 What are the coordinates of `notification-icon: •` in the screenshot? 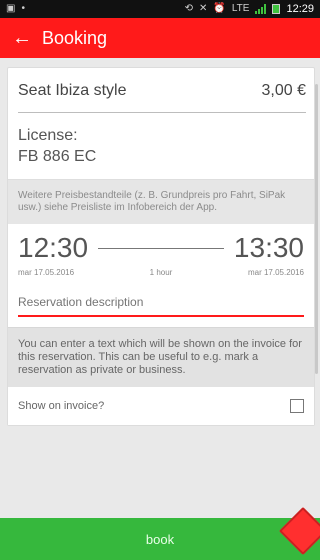 It's located at (23, 8).